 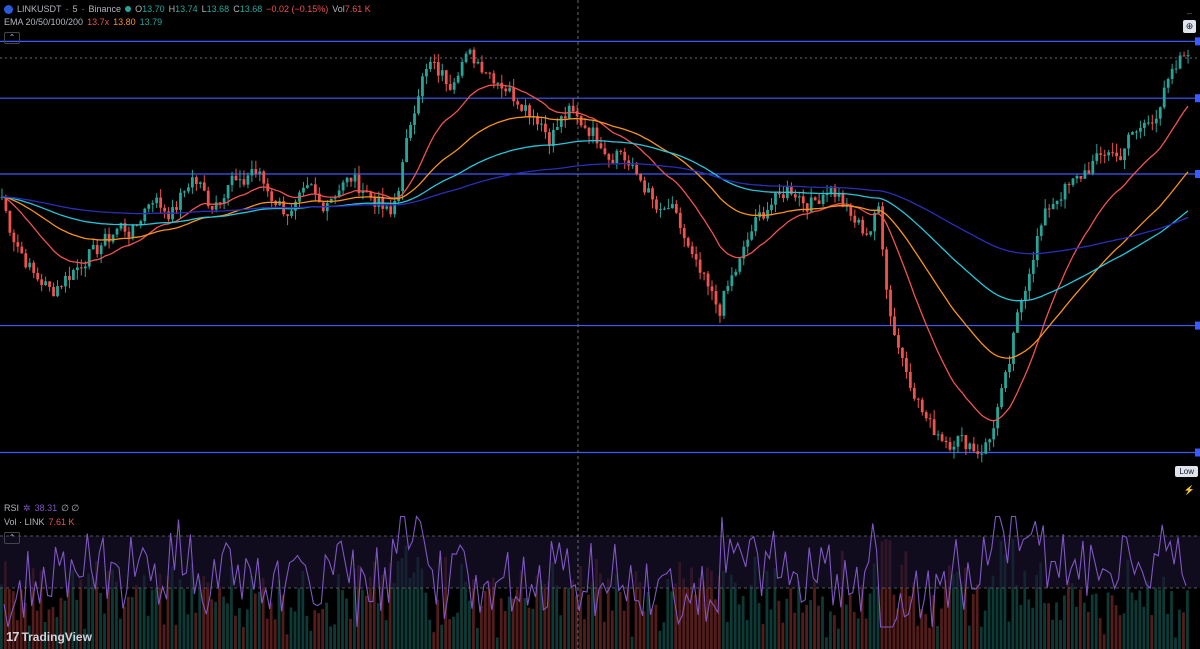 I want to click on collapse-indicators-button: ⌃, so click(x=12, y=538).